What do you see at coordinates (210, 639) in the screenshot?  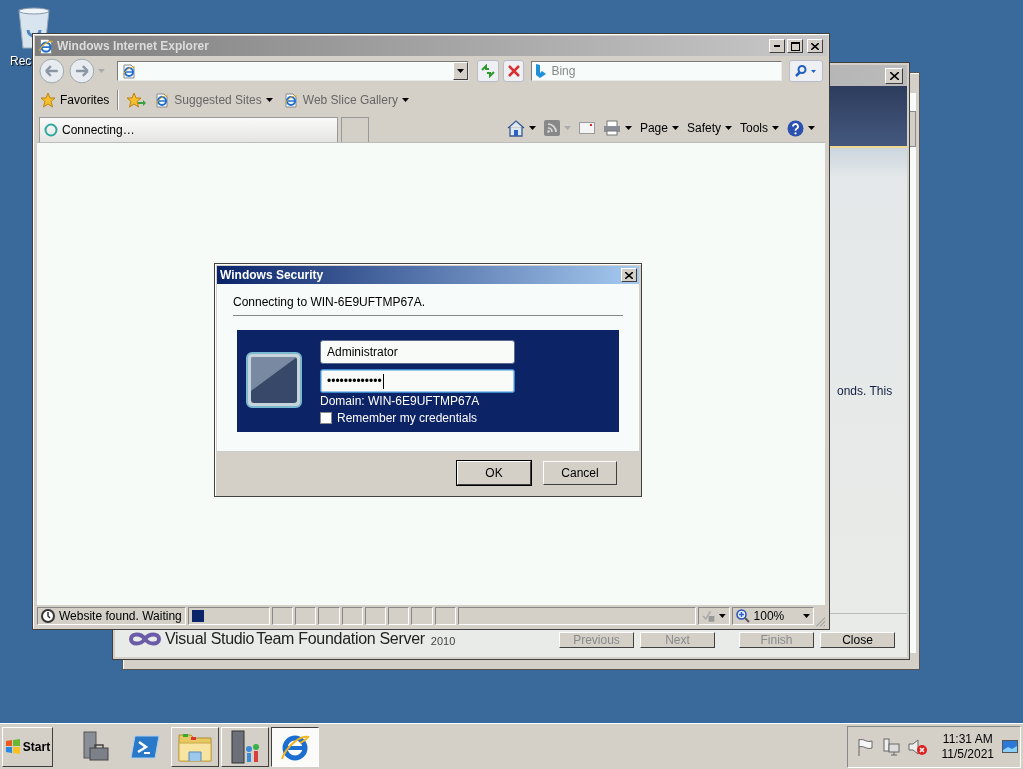 I see `logo-text: Visual Studio` at bounding box center [210, 639].